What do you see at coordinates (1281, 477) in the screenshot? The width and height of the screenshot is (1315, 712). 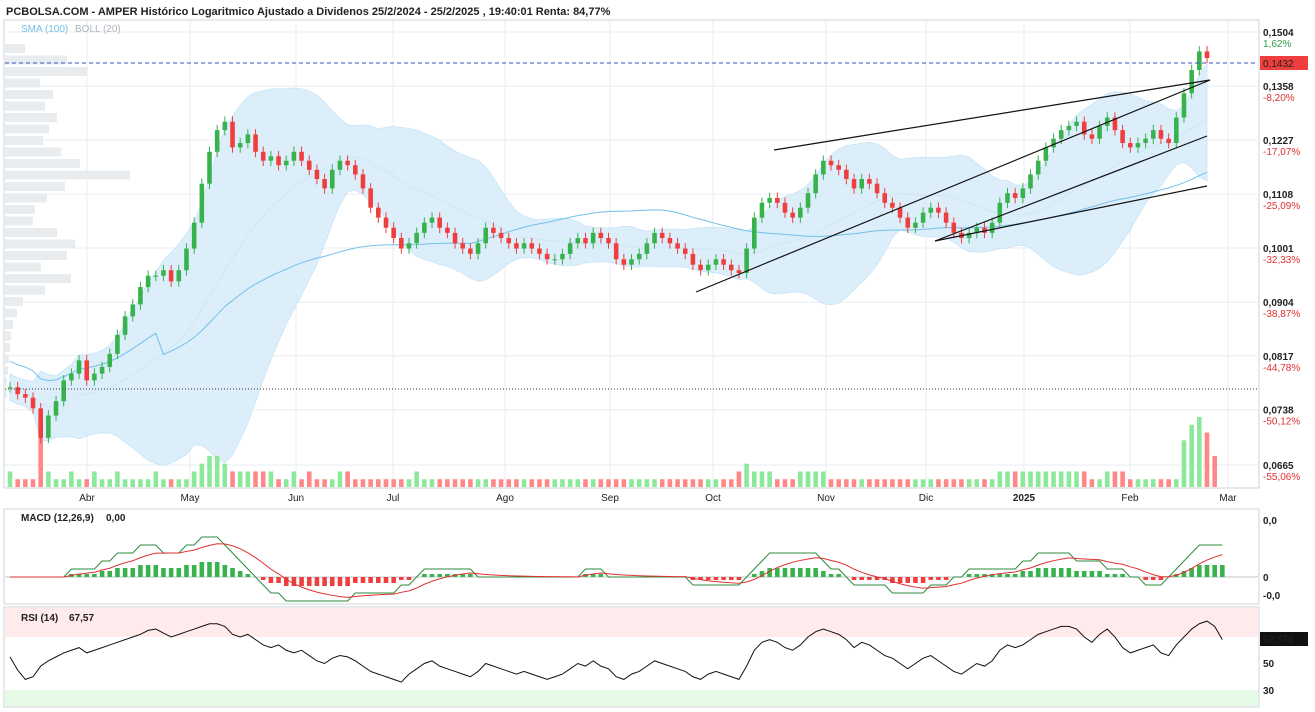 I see `price-tick-pct: -55,06%` at bounding box center [1281, 477].